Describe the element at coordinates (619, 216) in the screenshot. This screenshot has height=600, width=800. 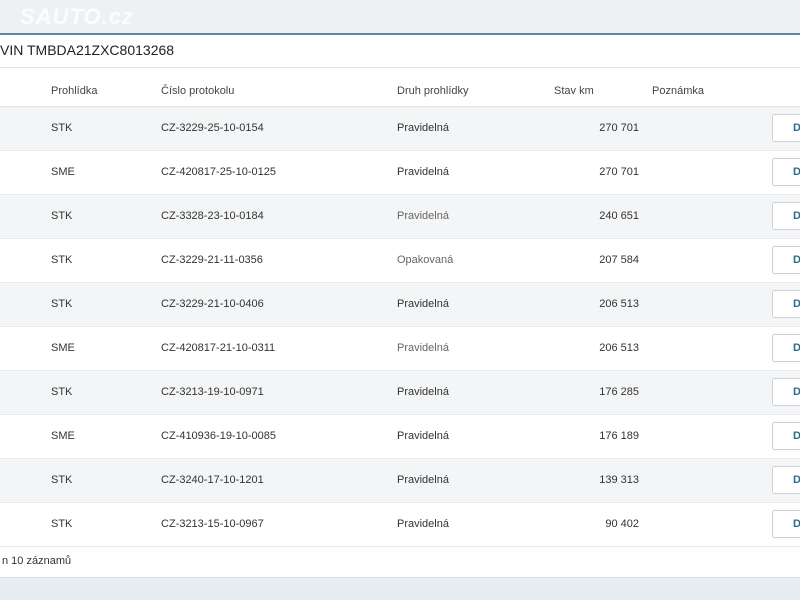
I see `cell-km: 240 651` at that location.